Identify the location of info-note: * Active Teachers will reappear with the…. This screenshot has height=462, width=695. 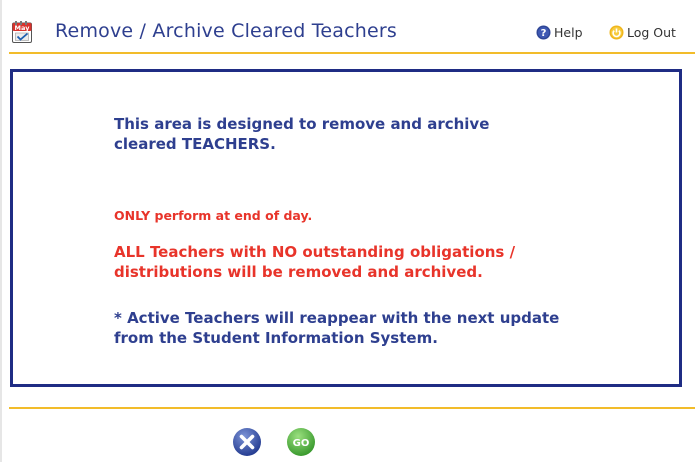
(337, 328).